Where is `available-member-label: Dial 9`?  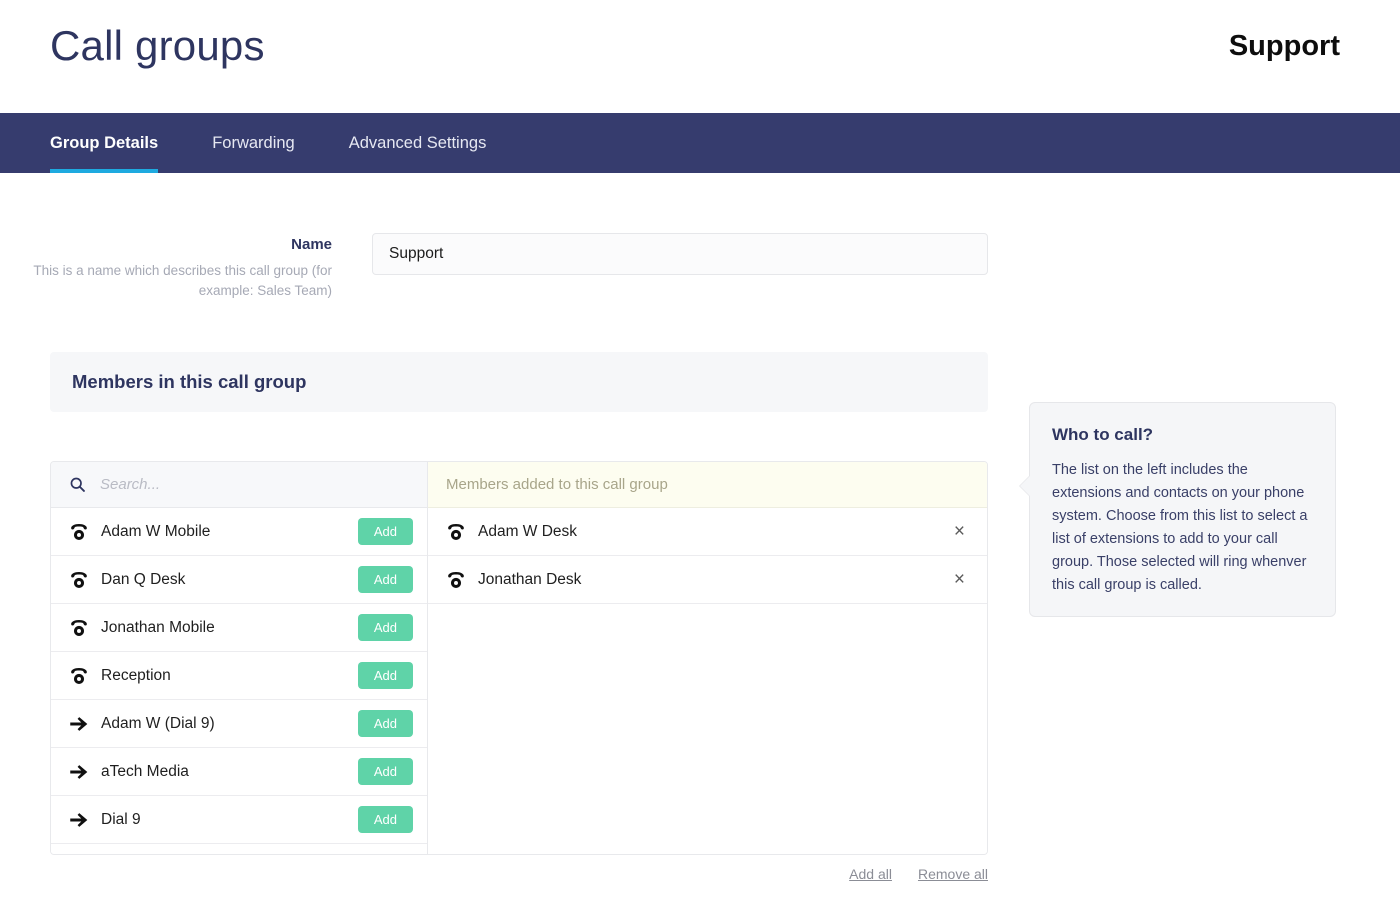
available-member-label: Dial 9 is located at coordinates (121, 819).